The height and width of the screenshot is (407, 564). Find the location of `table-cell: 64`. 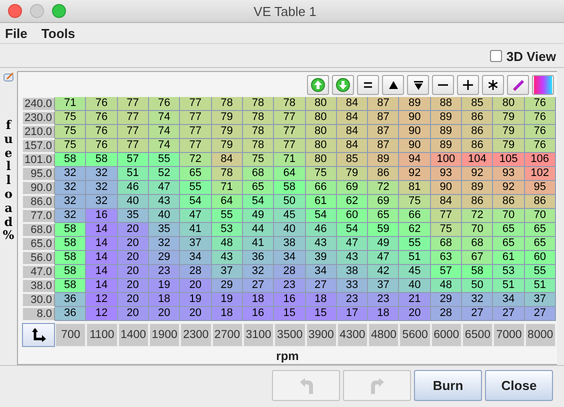

table-cell: 64 is located at coordinates (290, 174).